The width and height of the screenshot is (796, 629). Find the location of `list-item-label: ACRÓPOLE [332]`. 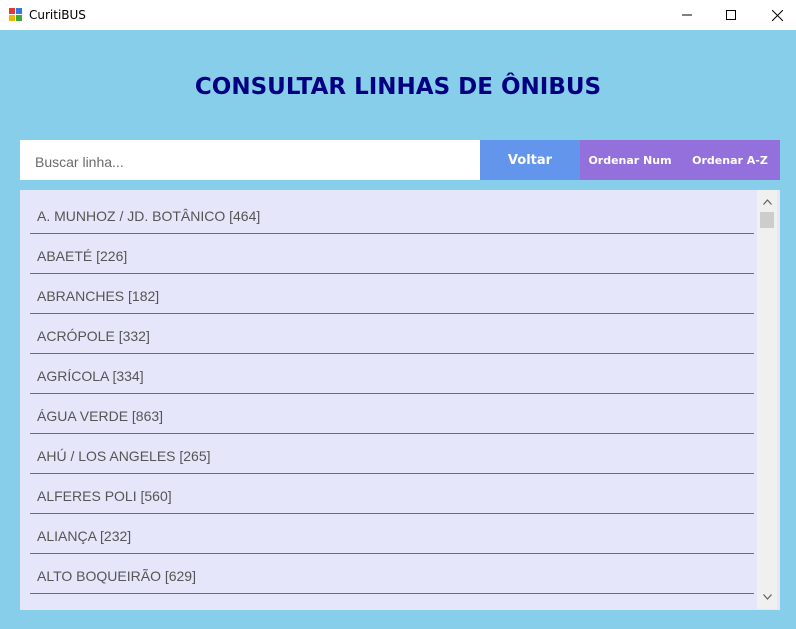

list-item-label: ACRÓPOLE [332] is located at coordinates (93, 336).